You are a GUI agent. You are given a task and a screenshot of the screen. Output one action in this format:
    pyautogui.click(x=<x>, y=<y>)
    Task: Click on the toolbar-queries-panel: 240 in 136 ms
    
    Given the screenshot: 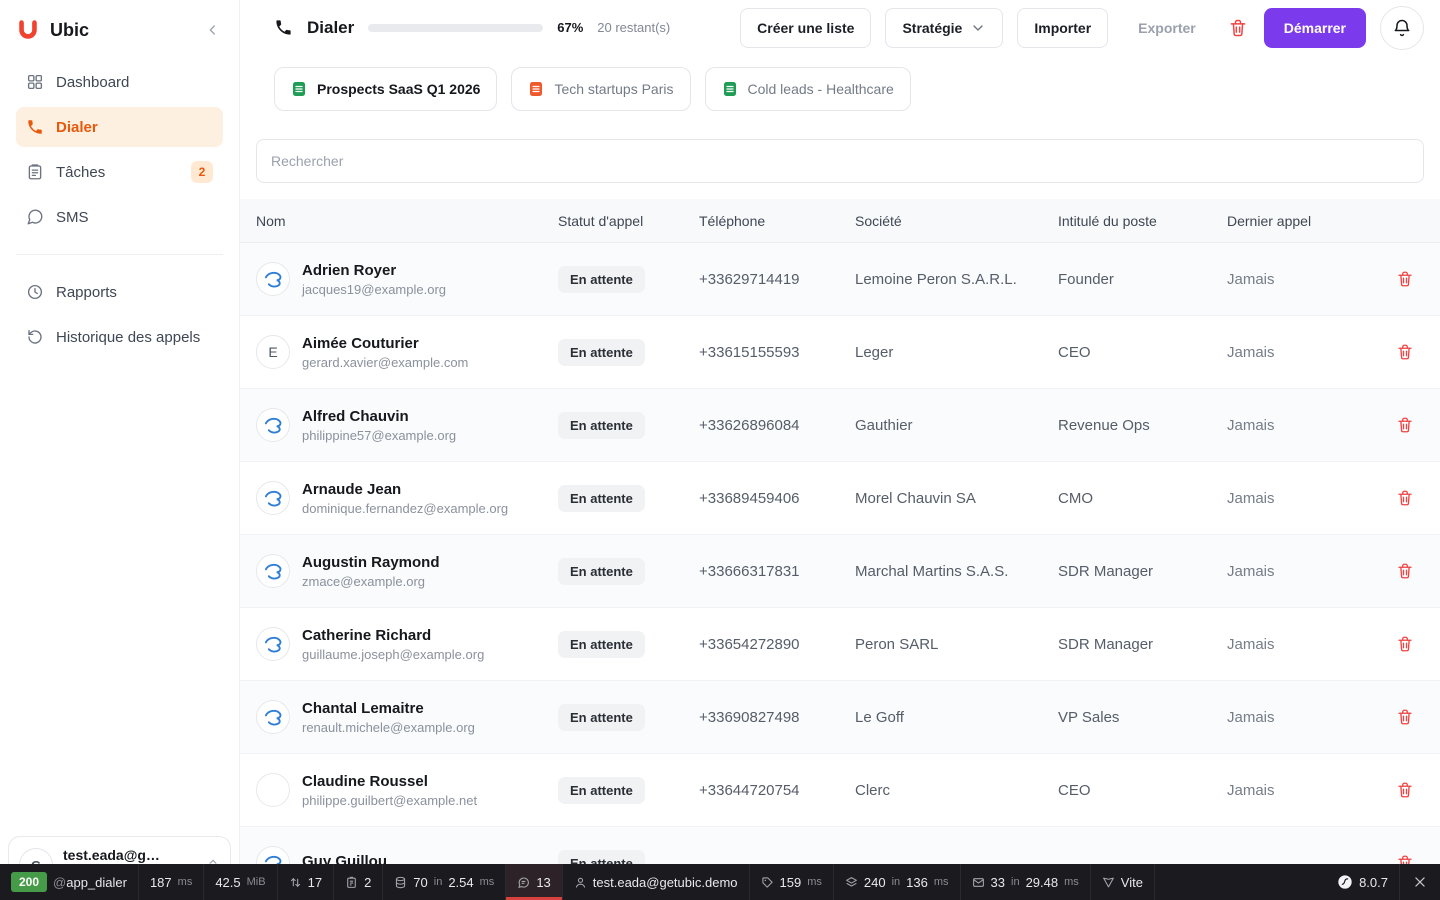 What is the action you would take?
    pyautogui.click(x=897, y=882)
    